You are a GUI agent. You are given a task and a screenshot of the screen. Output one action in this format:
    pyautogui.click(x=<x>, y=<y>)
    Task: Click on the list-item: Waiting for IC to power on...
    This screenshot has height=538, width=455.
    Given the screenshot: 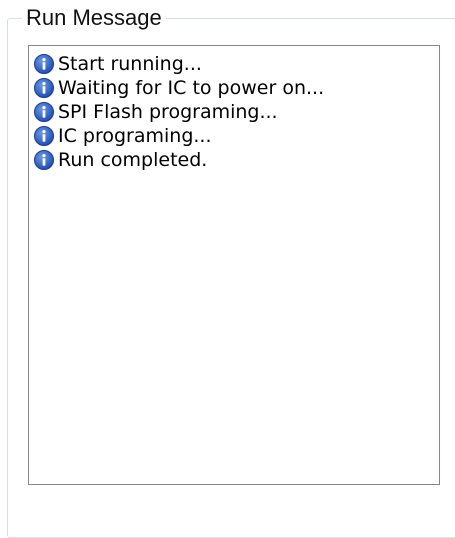 What is the action you would take?
    pyautogui.click(x=234, y=88)
    